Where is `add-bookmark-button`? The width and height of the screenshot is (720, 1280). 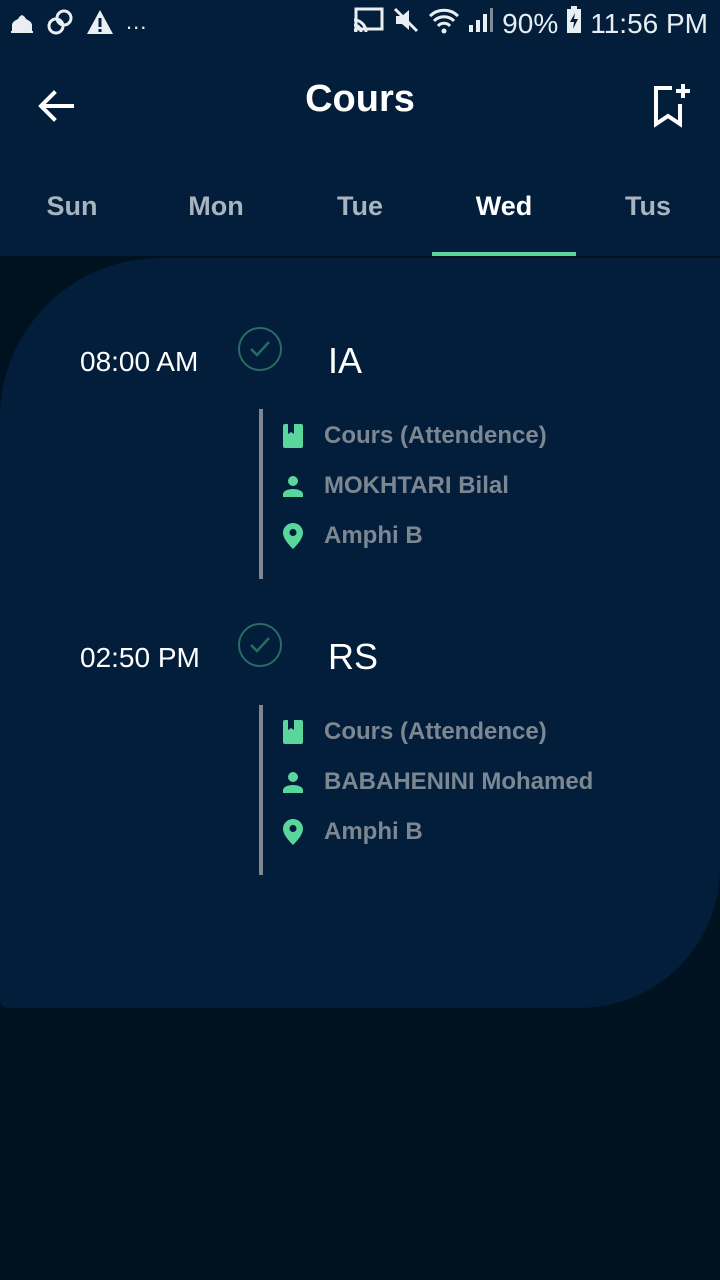 add-bookmark-button is located at coordinates (670, 106).